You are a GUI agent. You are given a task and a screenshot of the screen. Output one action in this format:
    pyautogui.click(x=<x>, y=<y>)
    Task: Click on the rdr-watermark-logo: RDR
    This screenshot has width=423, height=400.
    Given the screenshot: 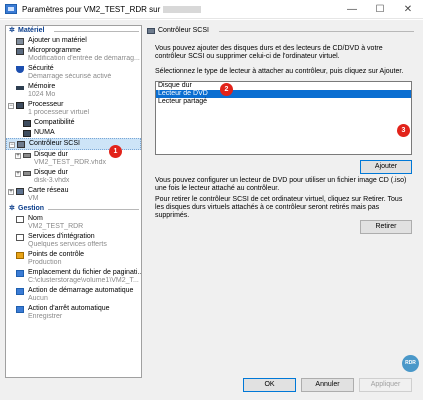 What is the action you would take?
    pyautogui.click(x=410, y=363)
    